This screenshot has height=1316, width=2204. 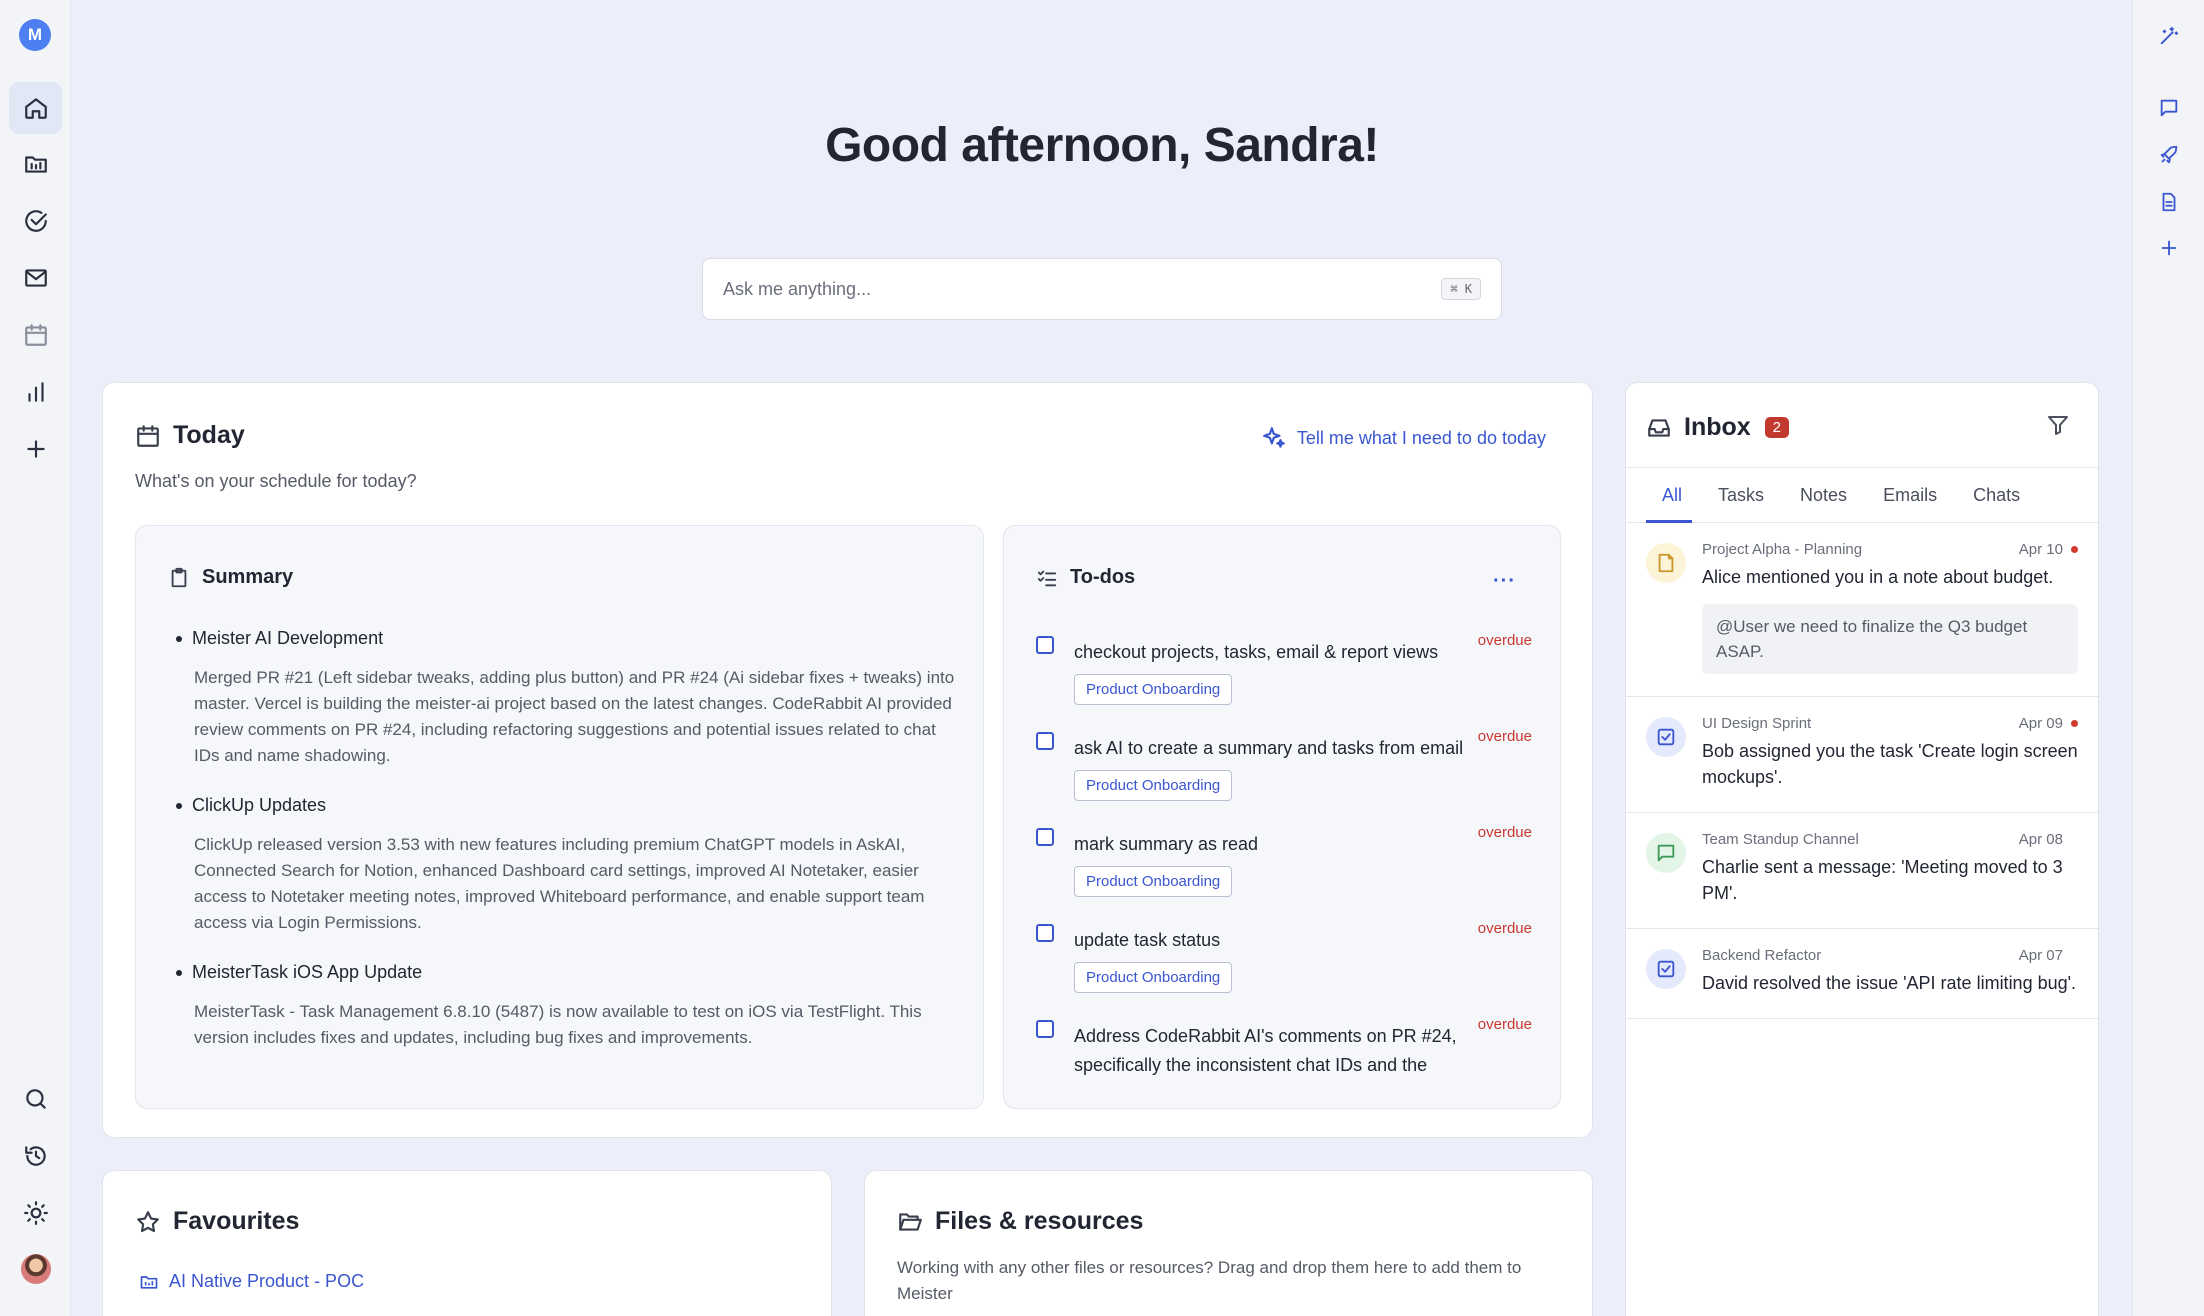 What do you see at coordinates (1780, 839) in the screenshot?
I see `inbox-item-source: Team Standup Channel` at bounding box center [1780, 839].